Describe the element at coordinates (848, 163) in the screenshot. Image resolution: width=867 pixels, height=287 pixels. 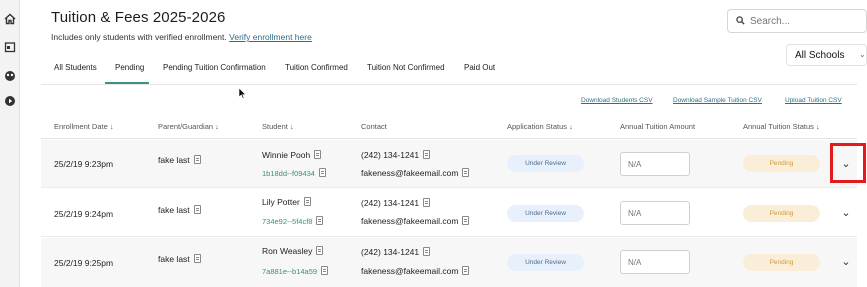
I see `highlight-box` at that location.